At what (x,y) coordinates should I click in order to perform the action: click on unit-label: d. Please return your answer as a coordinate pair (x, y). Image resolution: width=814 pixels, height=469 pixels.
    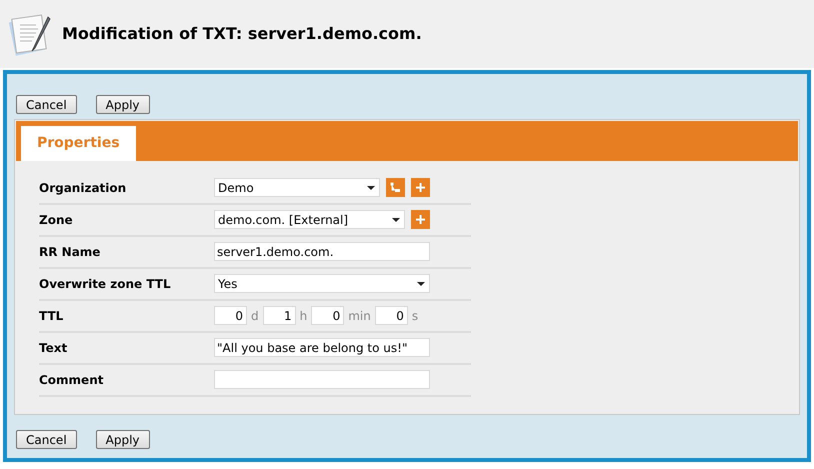
    Looking at the image, I should click on (255, 316).